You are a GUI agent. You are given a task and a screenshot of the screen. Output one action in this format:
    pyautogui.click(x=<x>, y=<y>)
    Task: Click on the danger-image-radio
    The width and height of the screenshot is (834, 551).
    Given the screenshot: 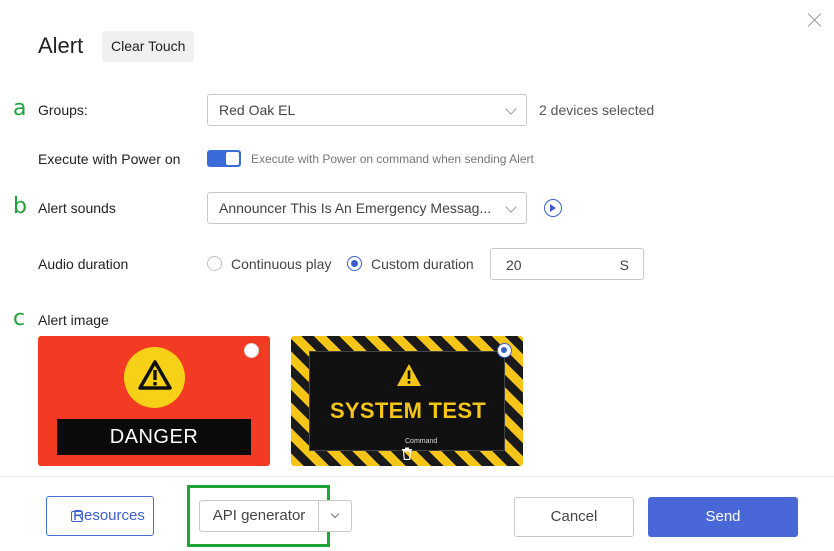 What is the action you would take?
    pyautogui.click(x=251, y=350)
    